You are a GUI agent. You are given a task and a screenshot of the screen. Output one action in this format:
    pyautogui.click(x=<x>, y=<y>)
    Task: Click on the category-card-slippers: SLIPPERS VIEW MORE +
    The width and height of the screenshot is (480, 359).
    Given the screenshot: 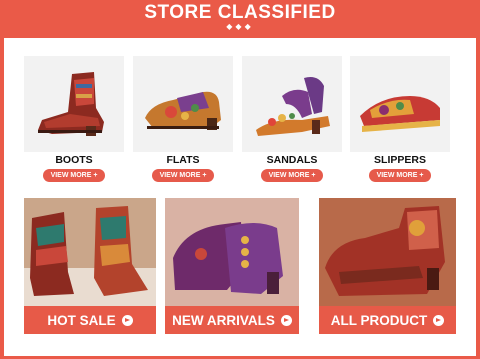 What is the action you would take?
    pyautogui.click(x=400, y=119)
    